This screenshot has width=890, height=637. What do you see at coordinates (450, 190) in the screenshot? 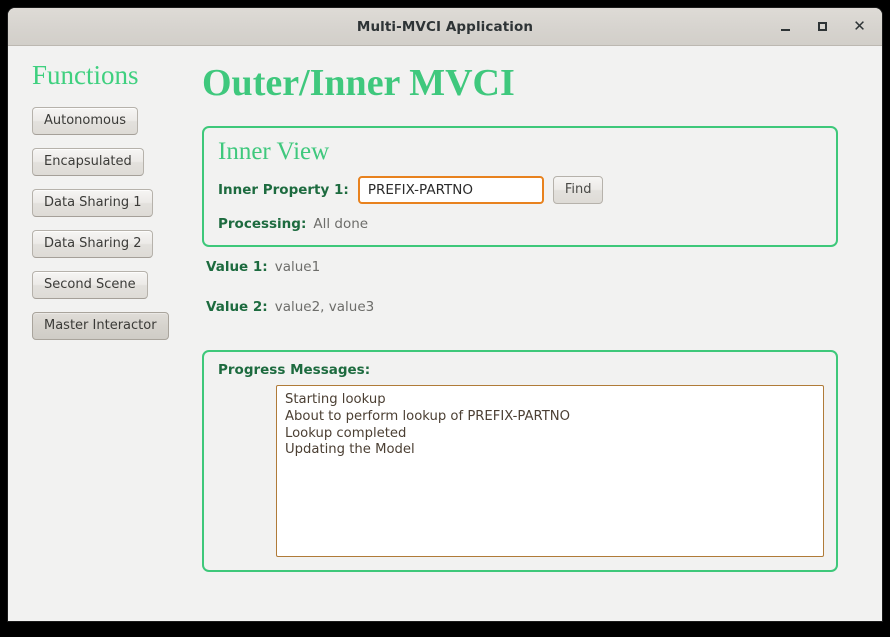
I see `inner-property-input` at bounding box center [450, 190].